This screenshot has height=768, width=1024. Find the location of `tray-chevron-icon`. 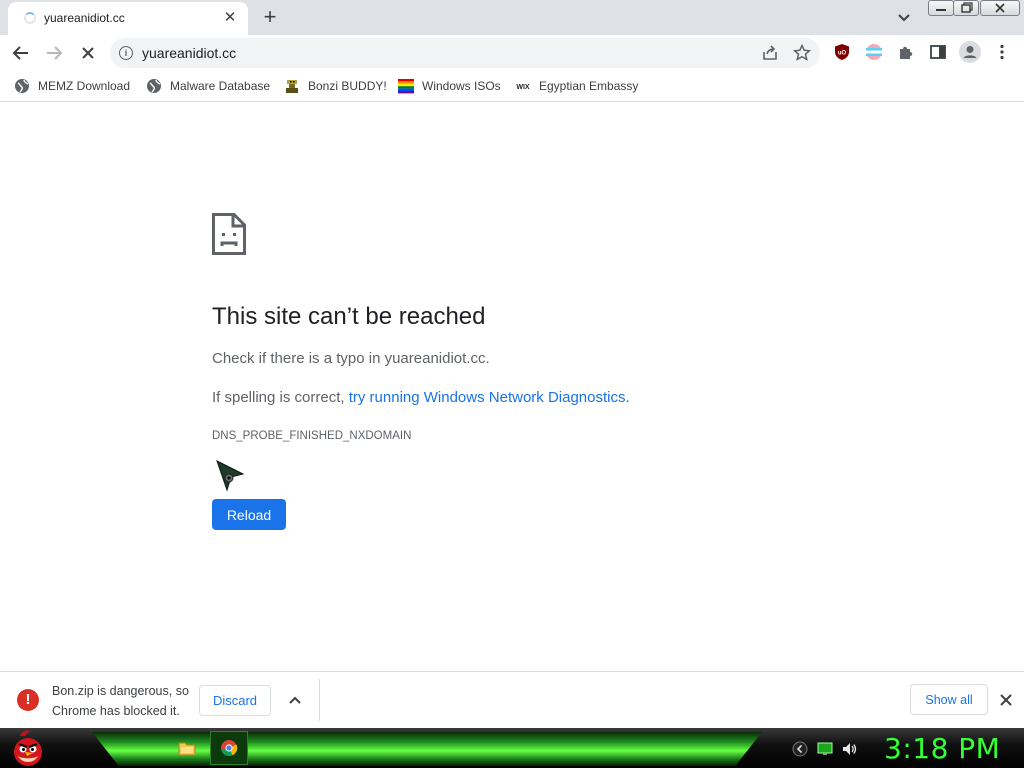

tray-chevron-icon is located at coordinates (800, 749).